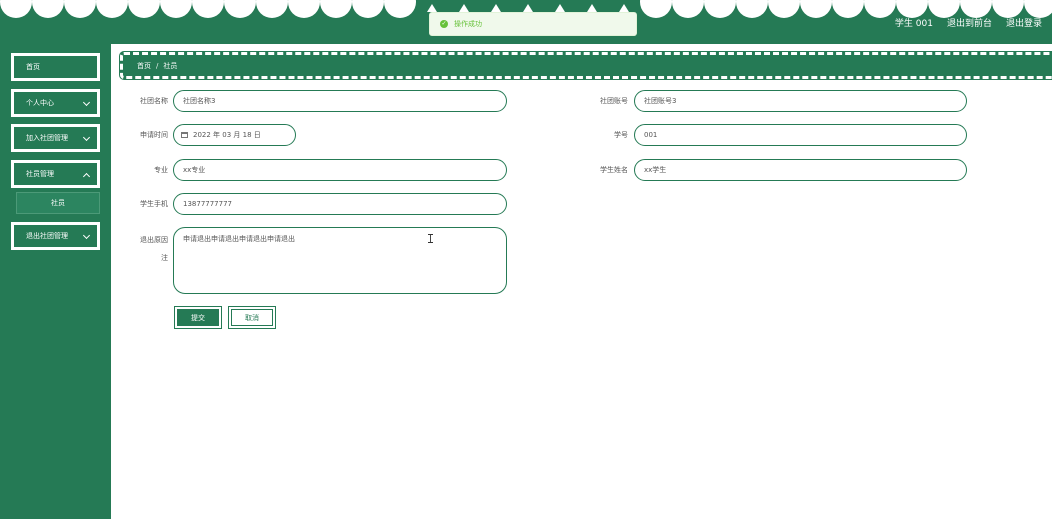 The height and width of the screenshot is (519, 1052). I want to click on success-toast: ✓ 操作成功, so click(533, 24).